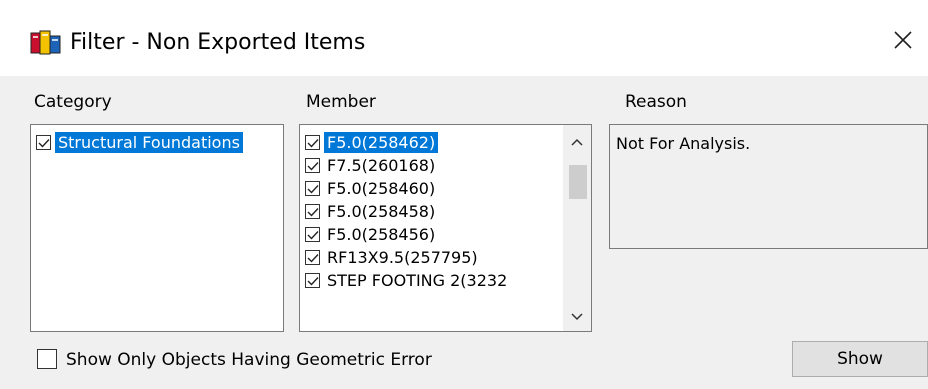 This screenshot has width=928, height=389. Describe the element at coordinates (381, 142) in the screenshot. I see `member-item-label: F5.0(258462)` at that location.